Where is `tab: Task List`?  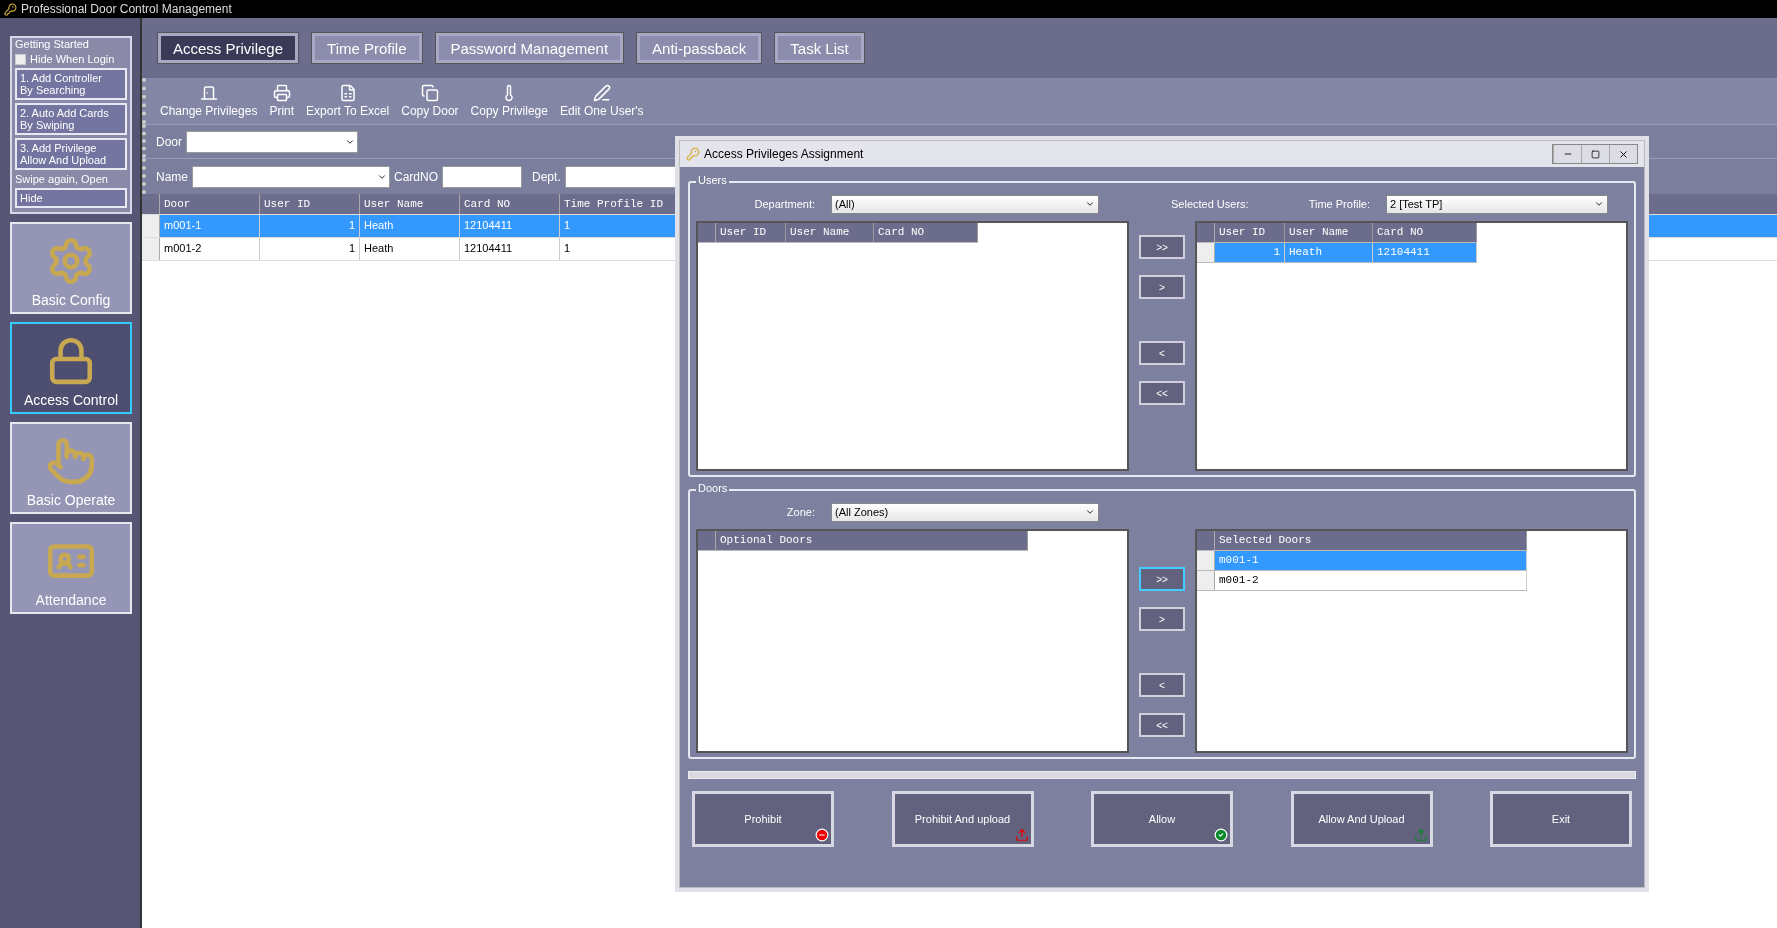 tab: Task List is located at coordinates (819, 48).